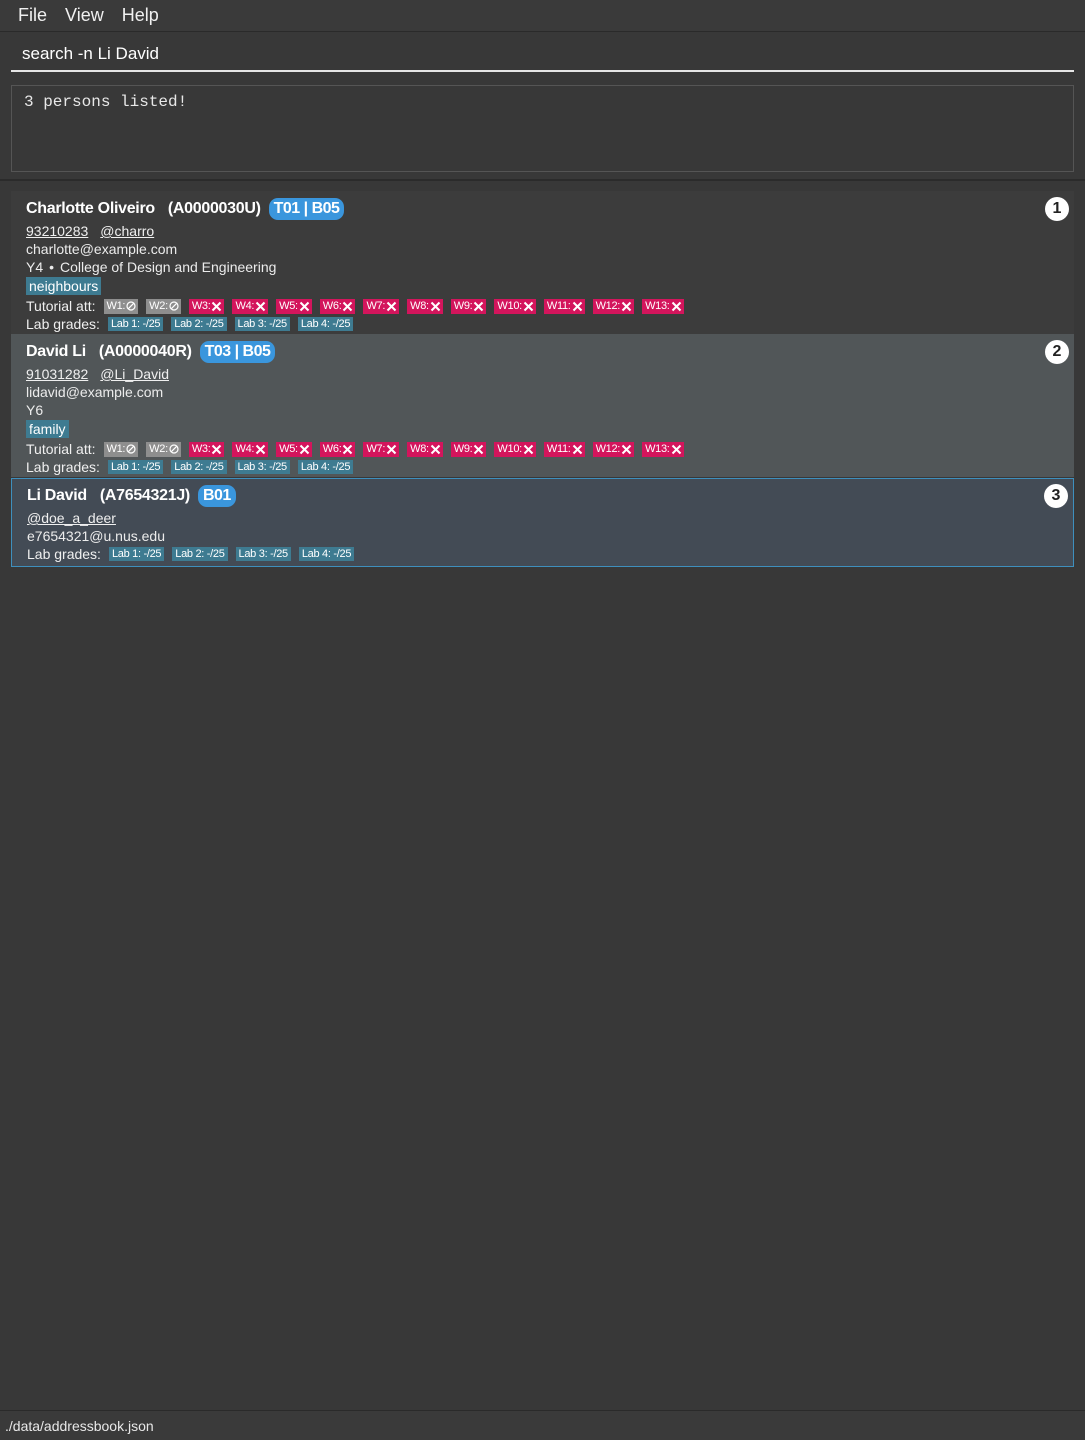 This screenshot has width=1085, height=1440. What do you see at coordinates (71, 518) in the screenshot?
I see `telegram-link: @doe_a_deer` at bounding box center [71, 518].